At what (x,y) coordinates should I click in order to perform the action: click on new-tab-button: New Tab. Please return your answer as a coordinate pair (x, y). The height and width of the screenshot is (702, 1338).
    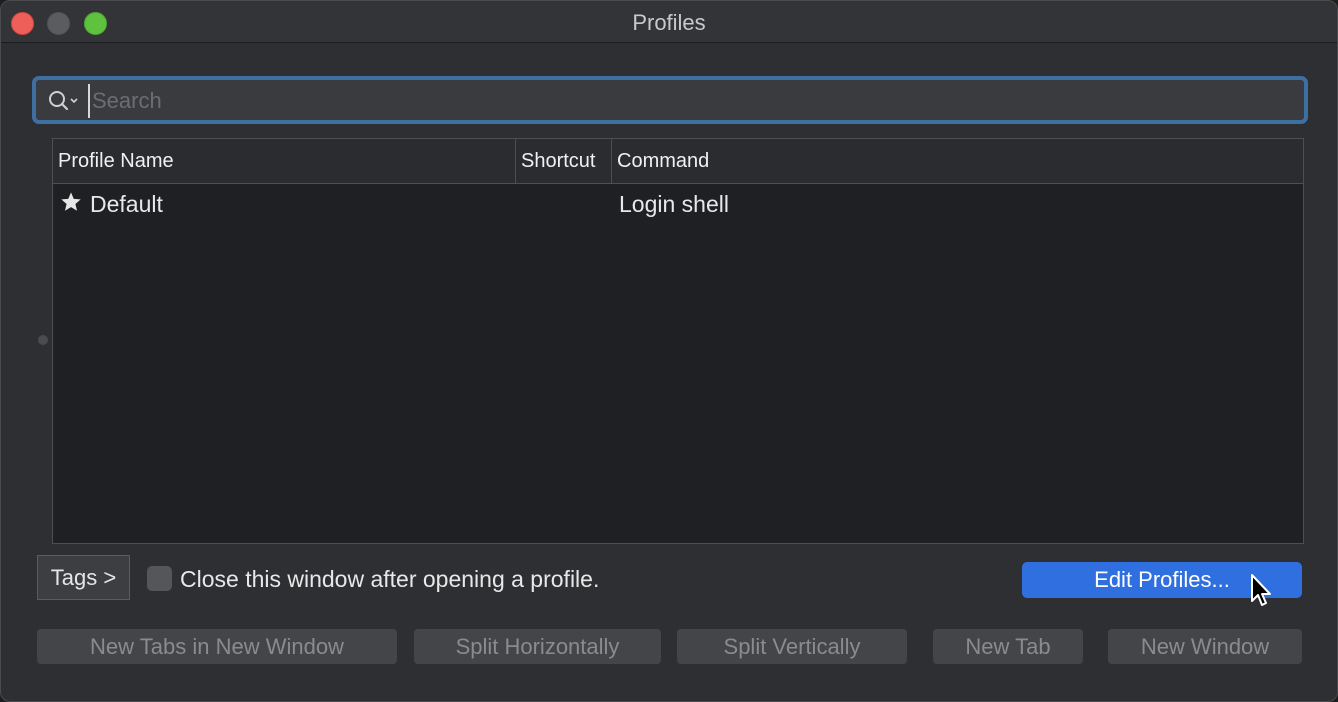
    Looking at the image, I should click on (1008, 646).